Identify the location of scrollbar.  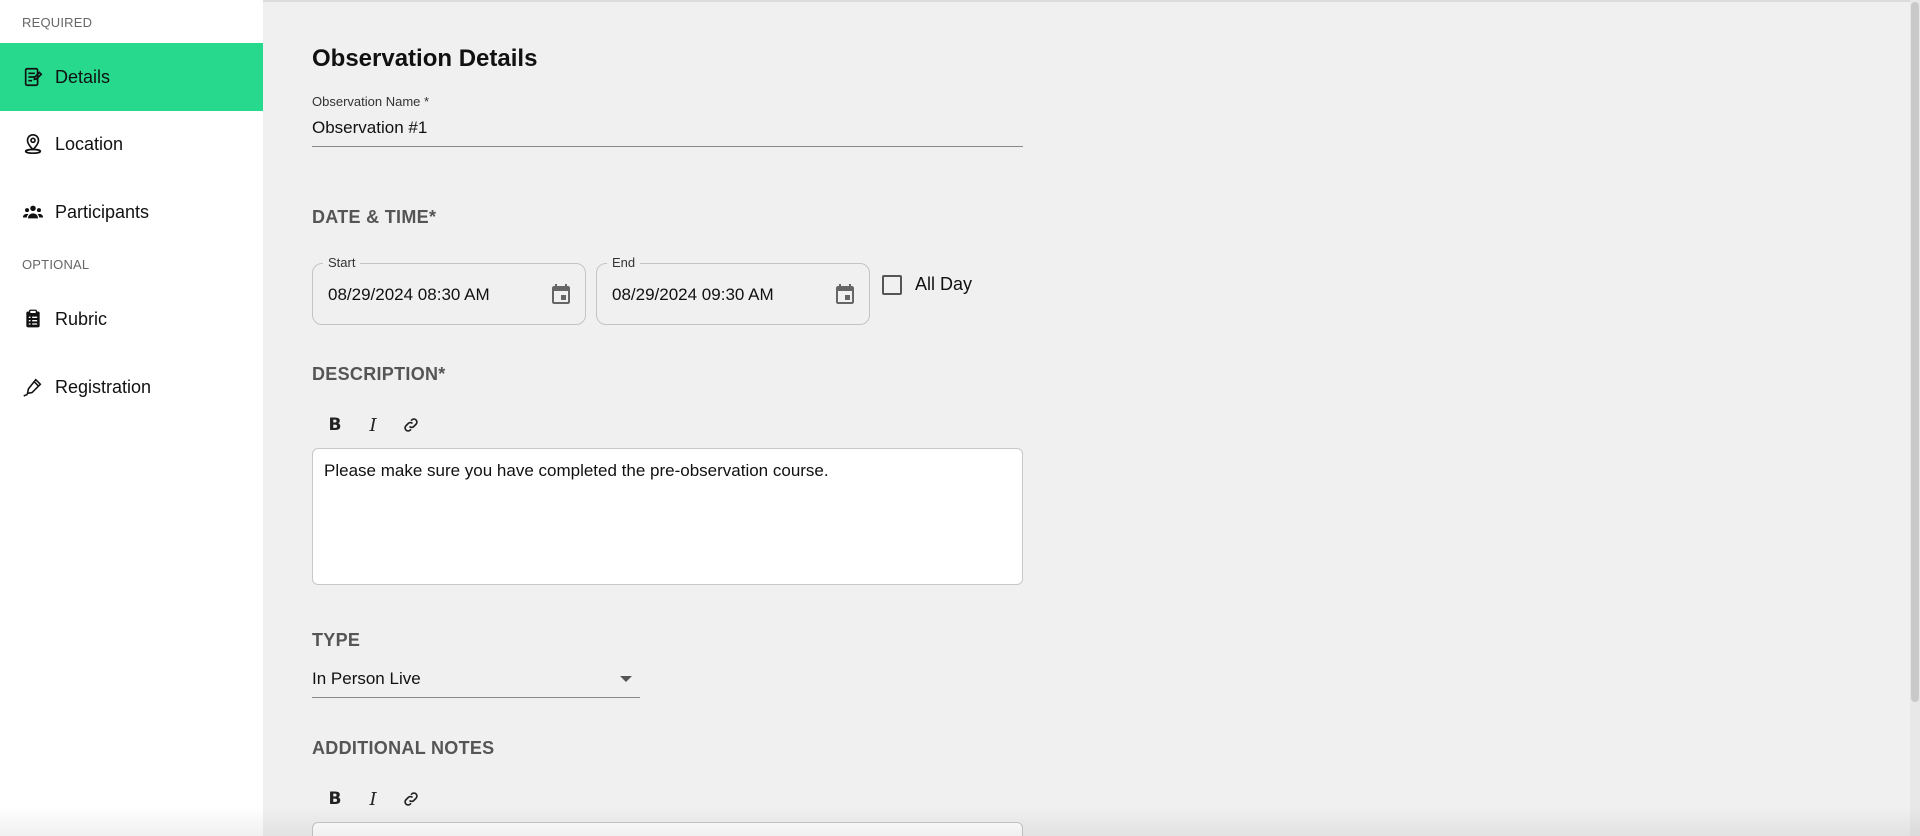
(1915, 418).